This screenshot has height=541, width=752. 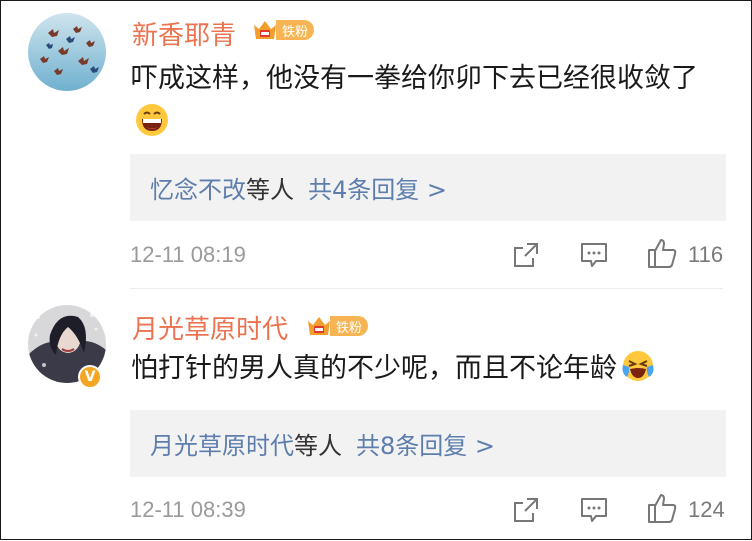 I want to click on reply-count: 共8条回复 >, so click(x=425, y=443).